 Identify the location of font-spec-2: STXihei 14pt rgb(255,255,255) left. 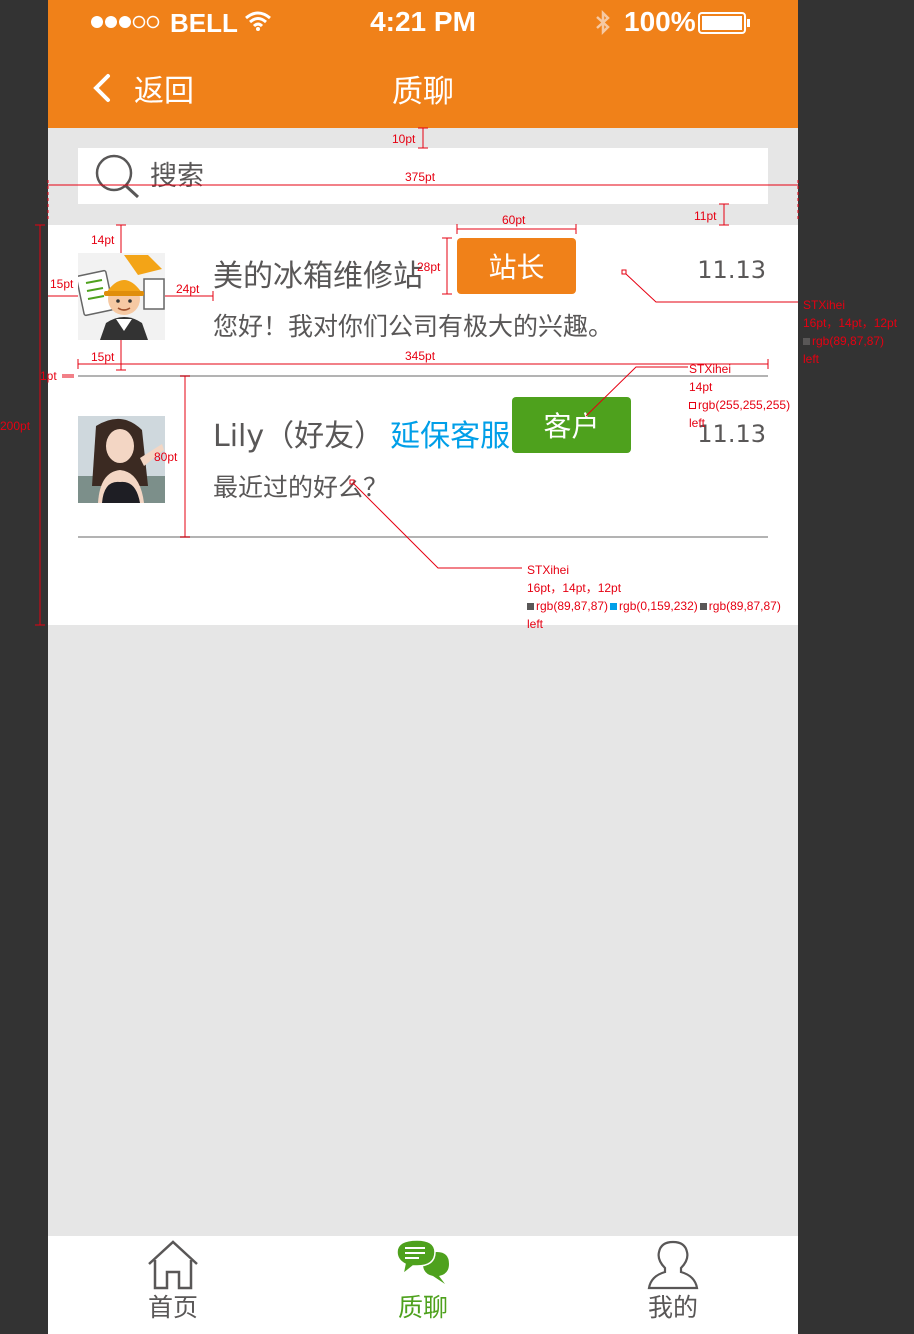
(739, 396).